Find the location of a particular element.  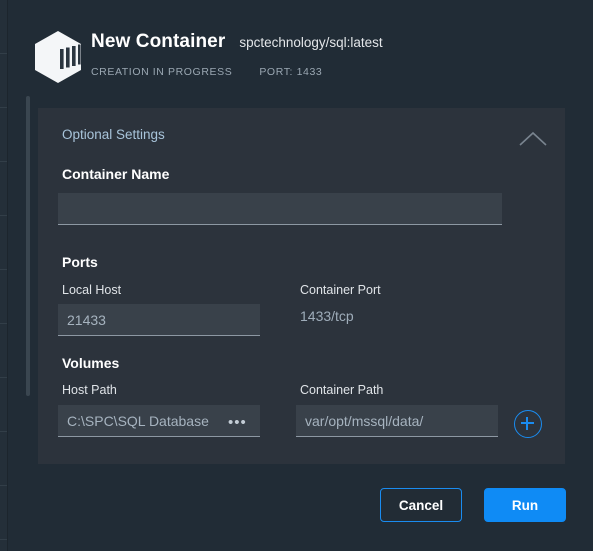

ports-heading: Ports is located at coordinates (80, 262).